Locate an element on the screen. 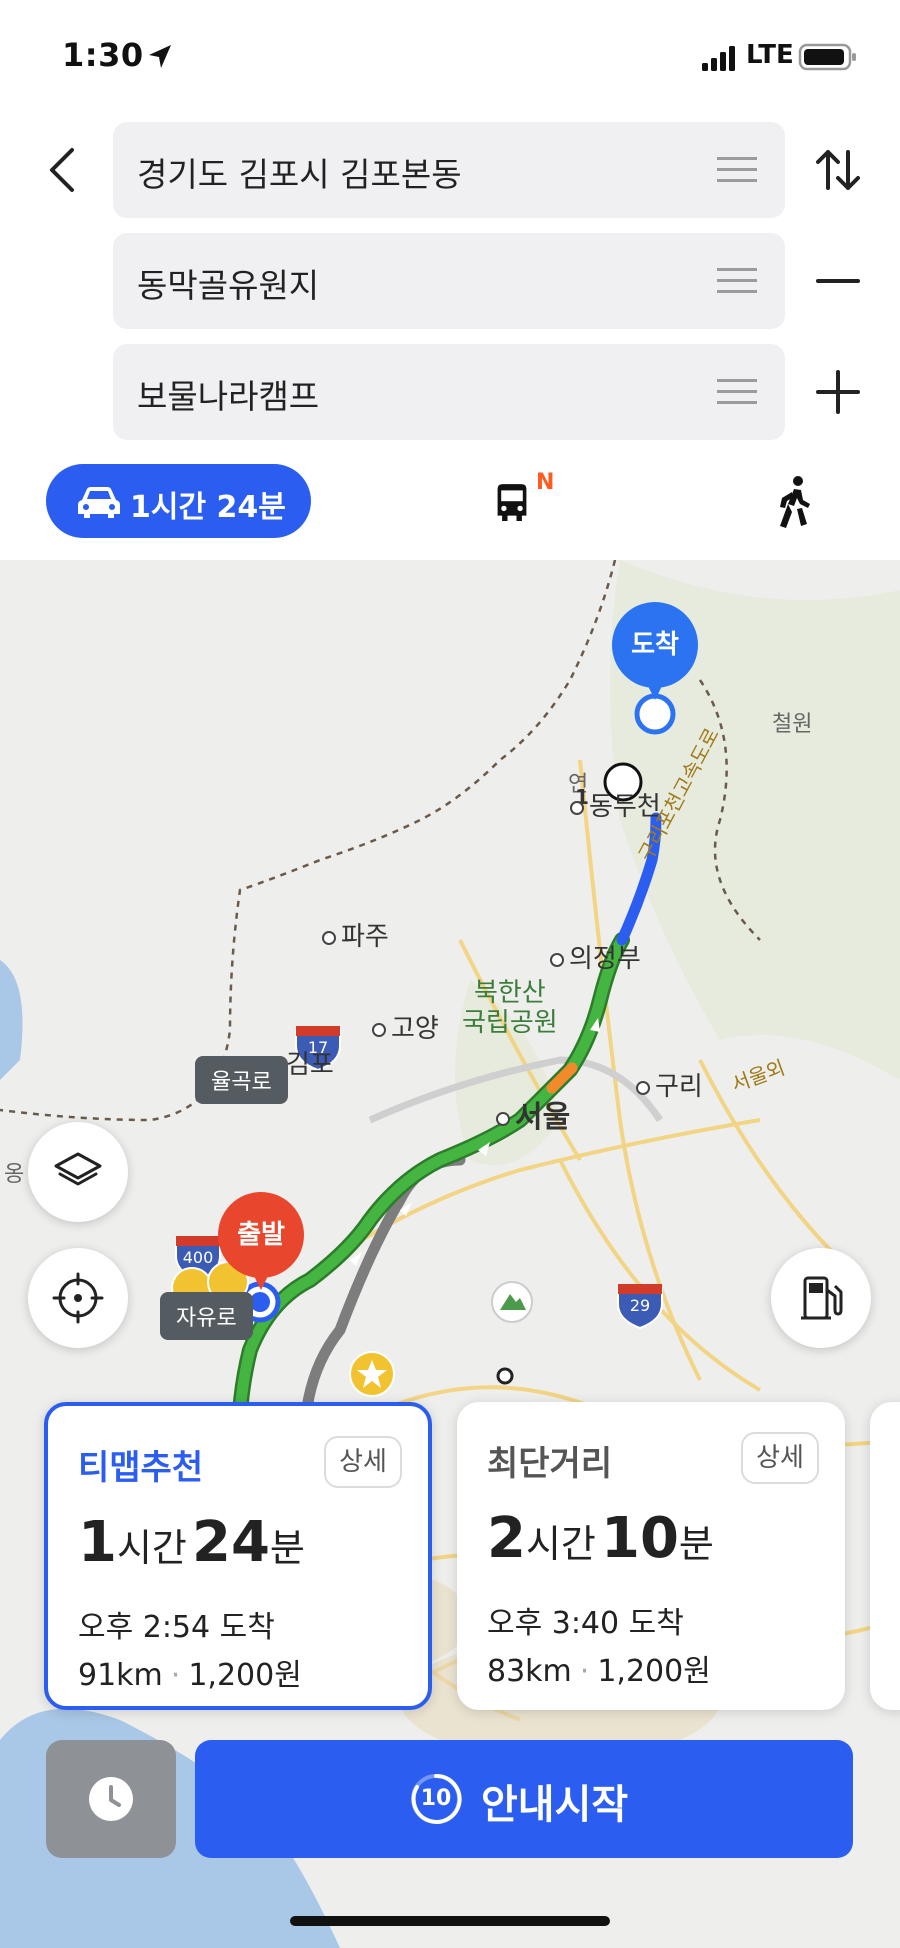 Image resolution: width=900 pixels, height=1948 pixels. departure-time-button is located at coordinates (111, 1799).